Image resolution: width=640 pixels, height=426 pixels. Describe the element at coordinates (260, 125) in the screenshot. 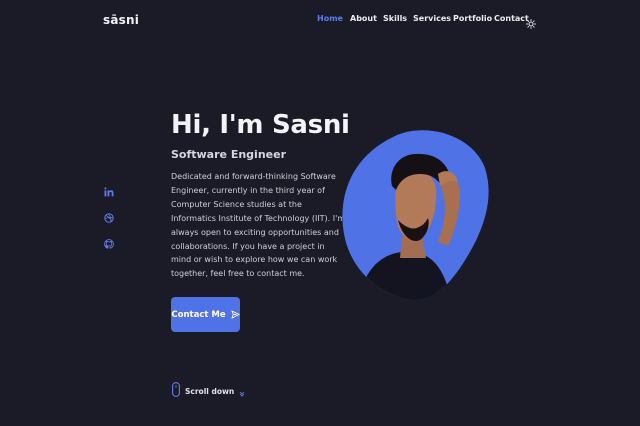

I see `hero-title: Hi, I'm Sasni` at that location.